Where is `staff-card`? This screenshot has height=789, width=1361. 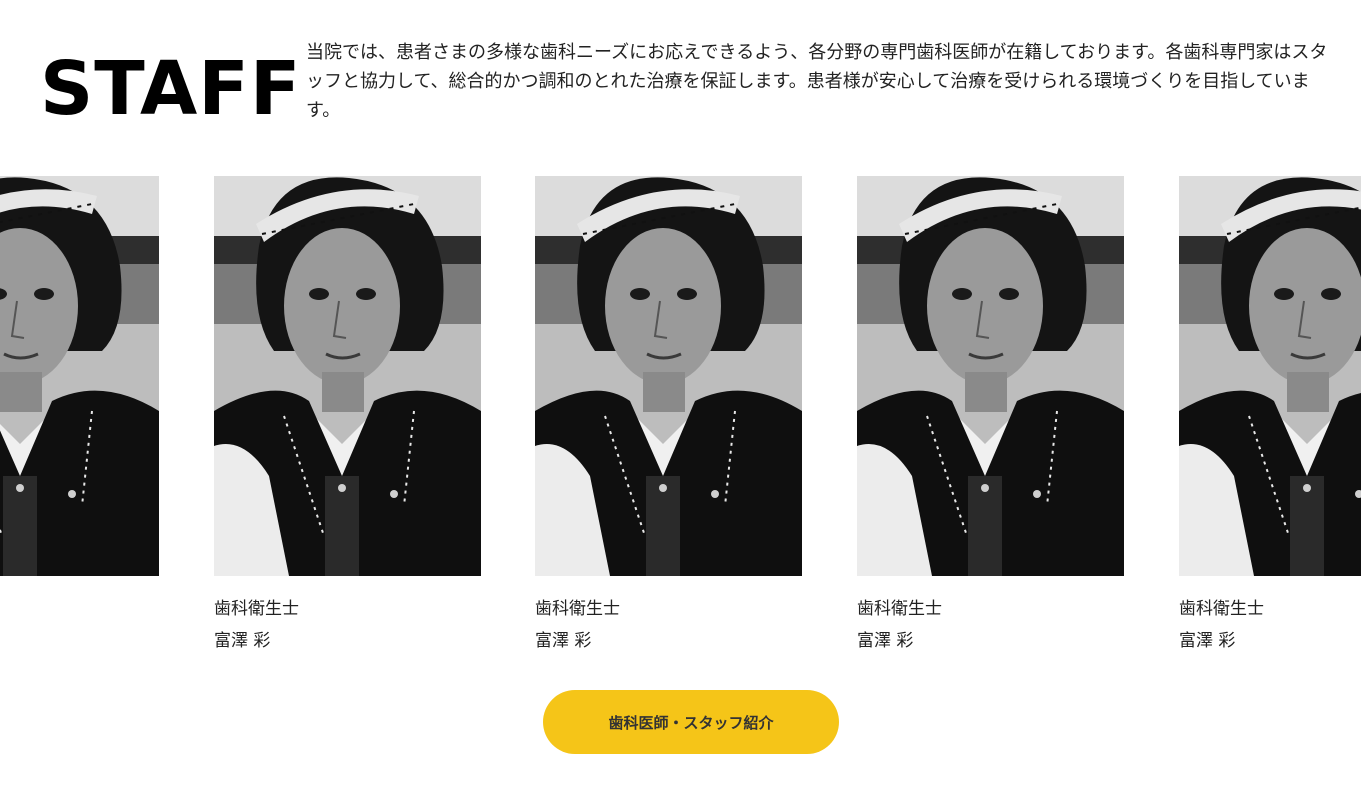 staff-card is located at coordinates (79, 386).